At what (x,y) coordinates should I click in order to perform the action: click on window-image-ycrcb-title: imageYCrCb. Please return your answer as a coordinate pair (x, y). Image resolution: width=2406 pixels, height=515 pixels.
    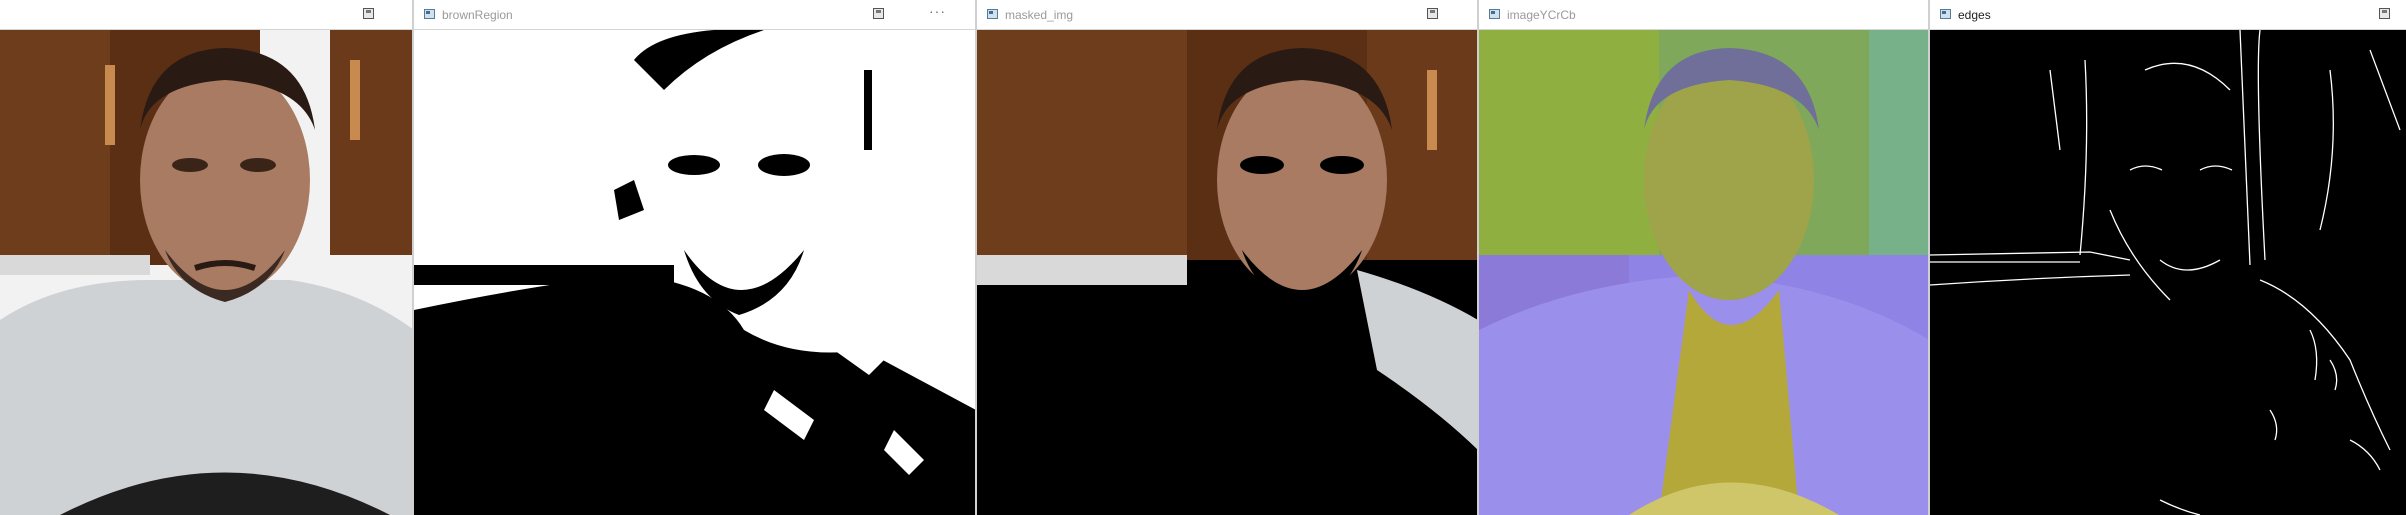
    Looking at the image, I should click on (1541, 15).